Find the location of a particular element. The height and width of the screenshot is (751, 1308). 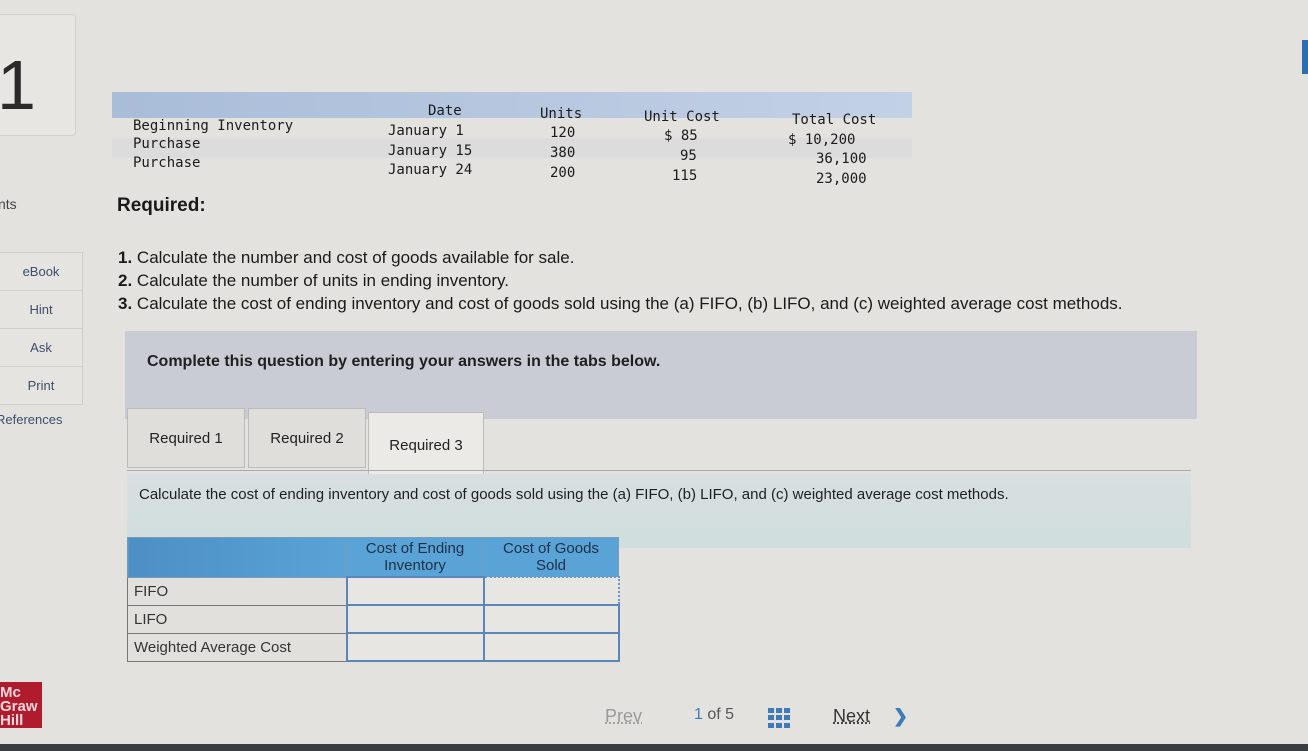

item-number: 3. is located at coordinates (125, 303).